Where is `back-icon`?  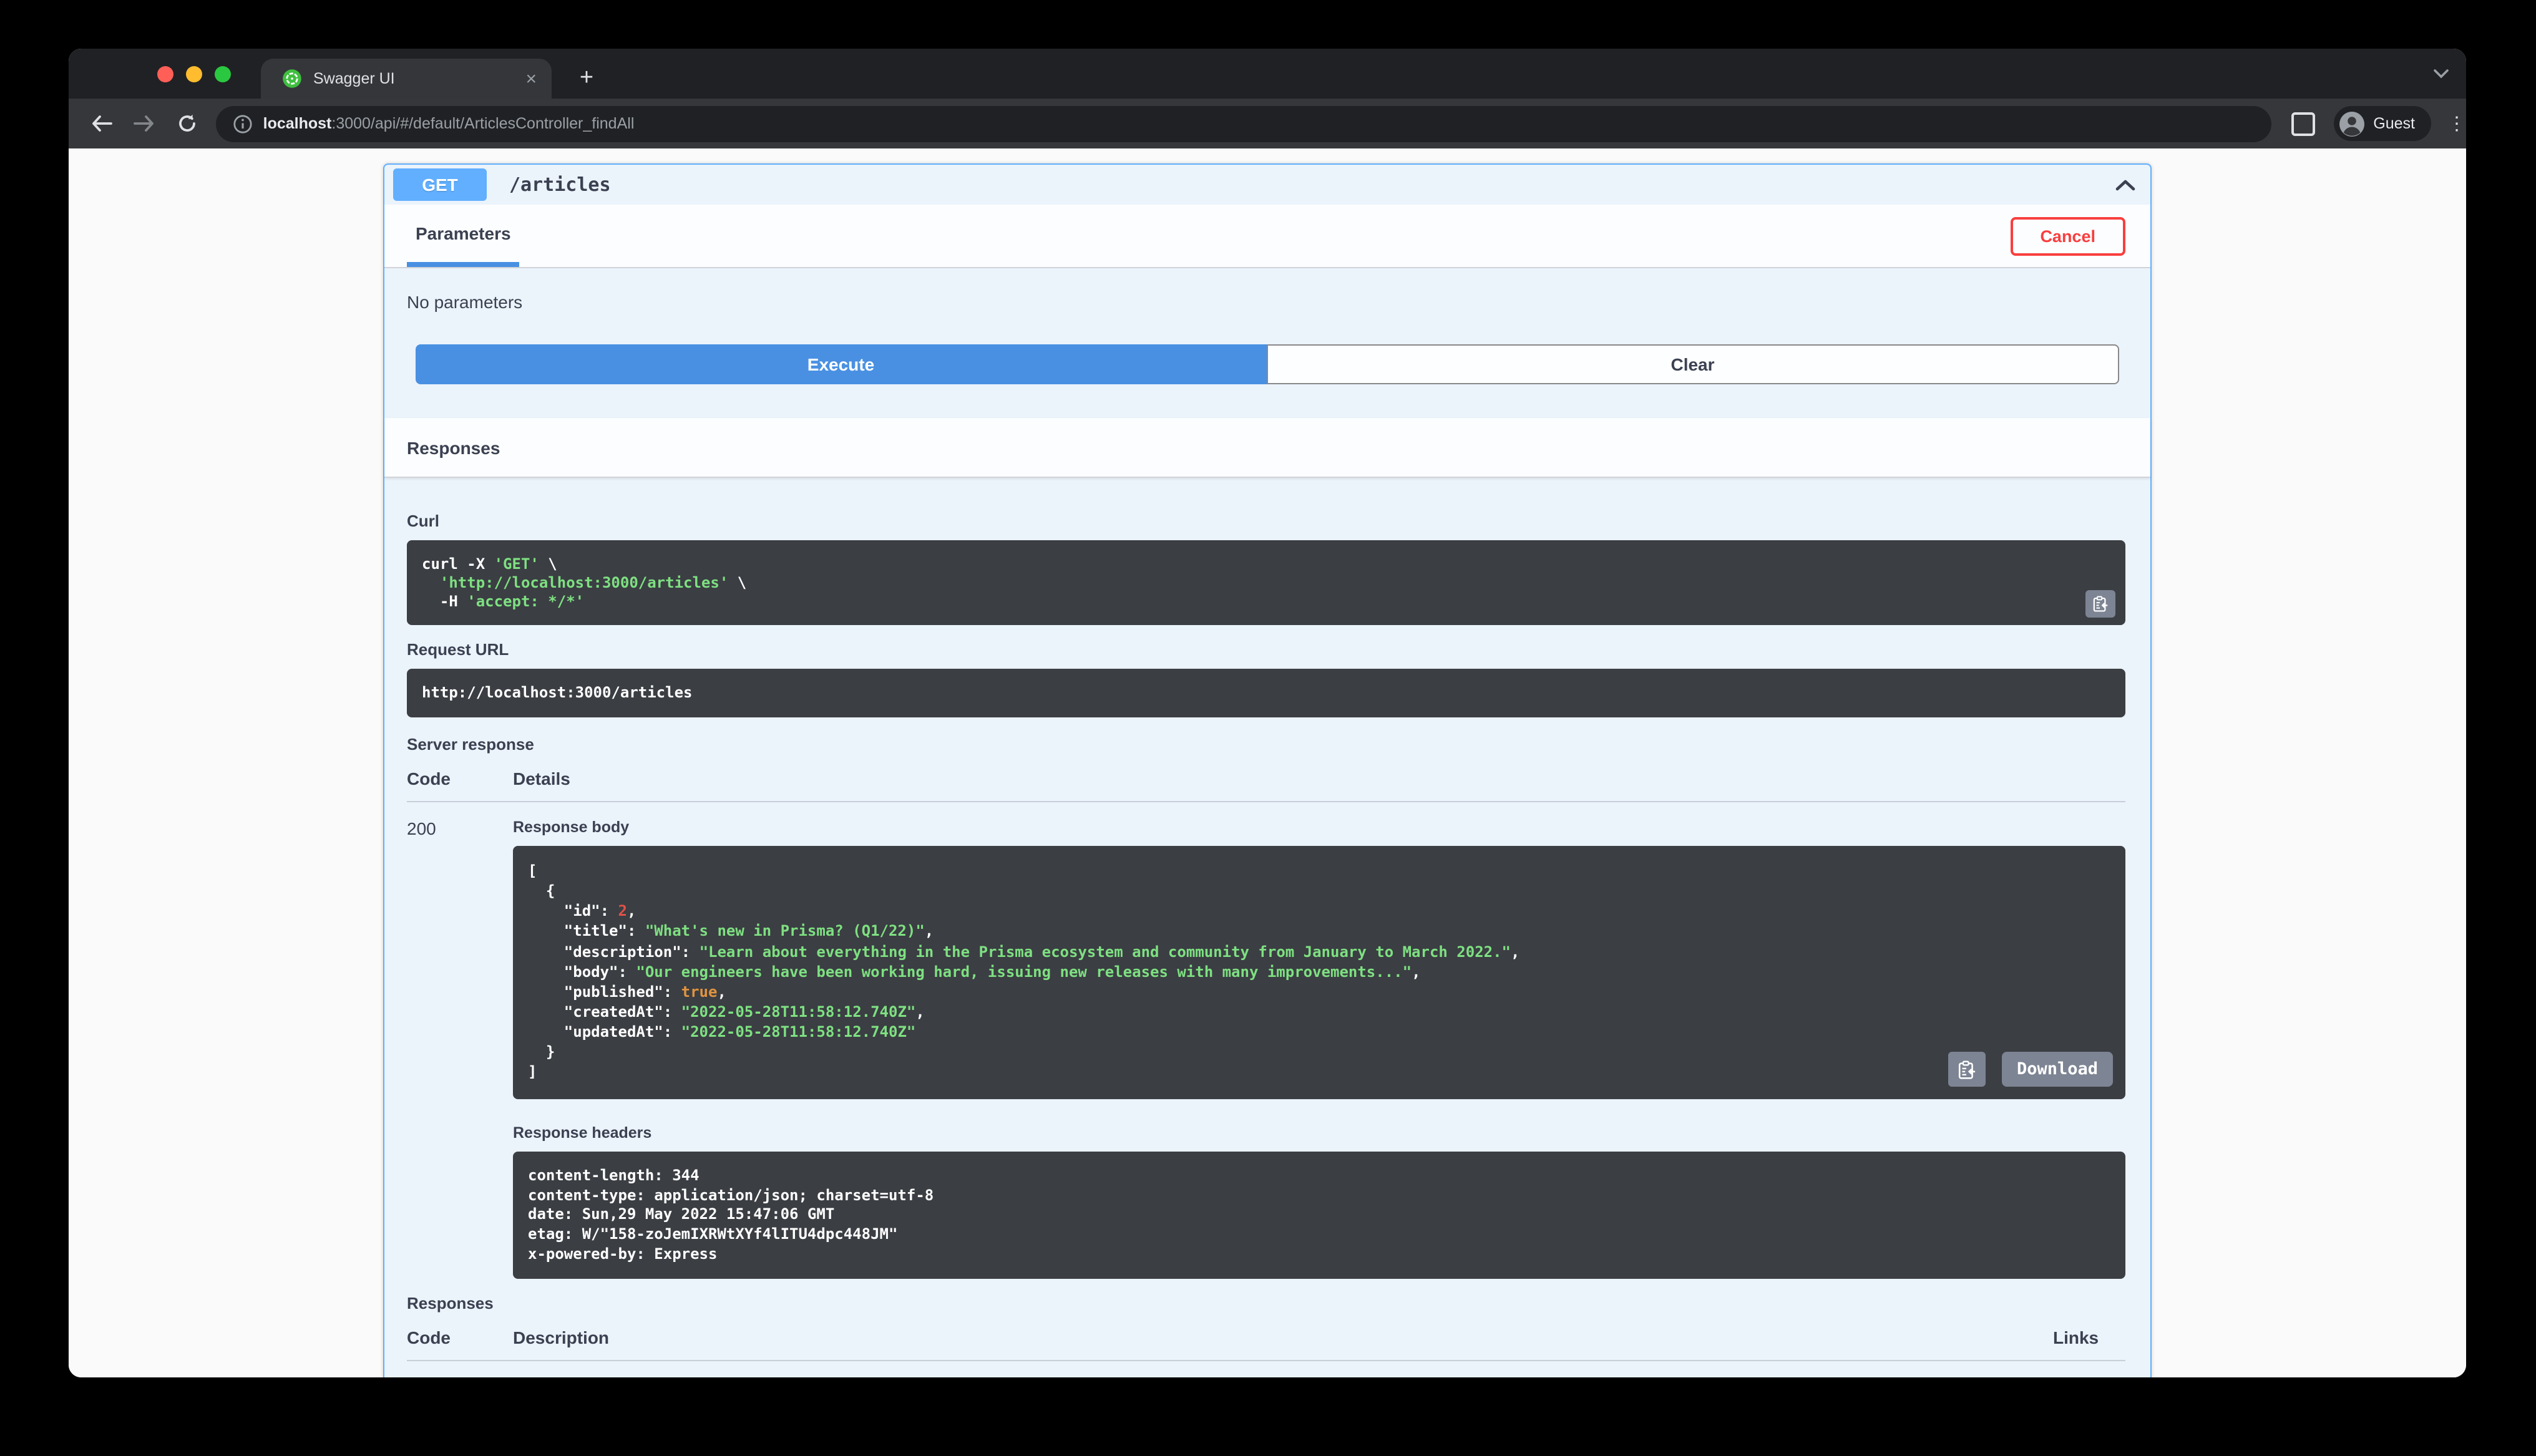
back-icon is located at coordinates (102, 124).